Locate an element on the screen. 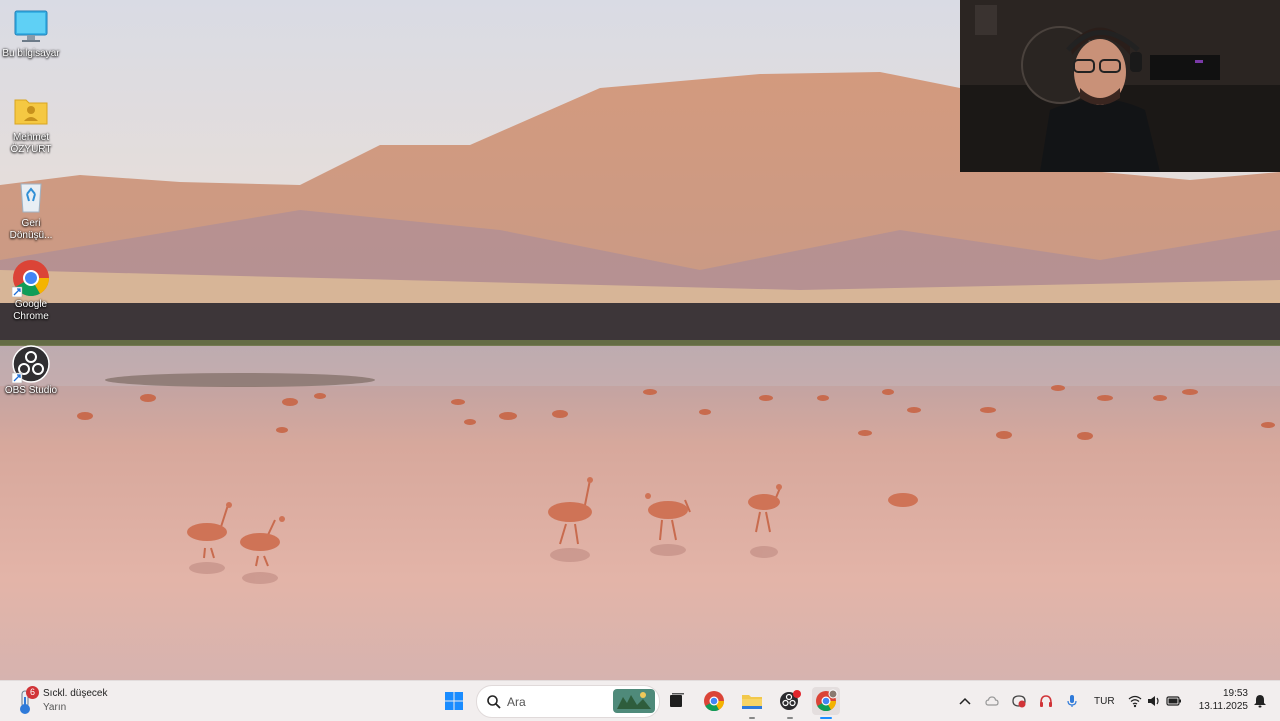 The height and width of the screenshot is (721, 1280). windows-logo-icon is located at coordinates (454, 701).